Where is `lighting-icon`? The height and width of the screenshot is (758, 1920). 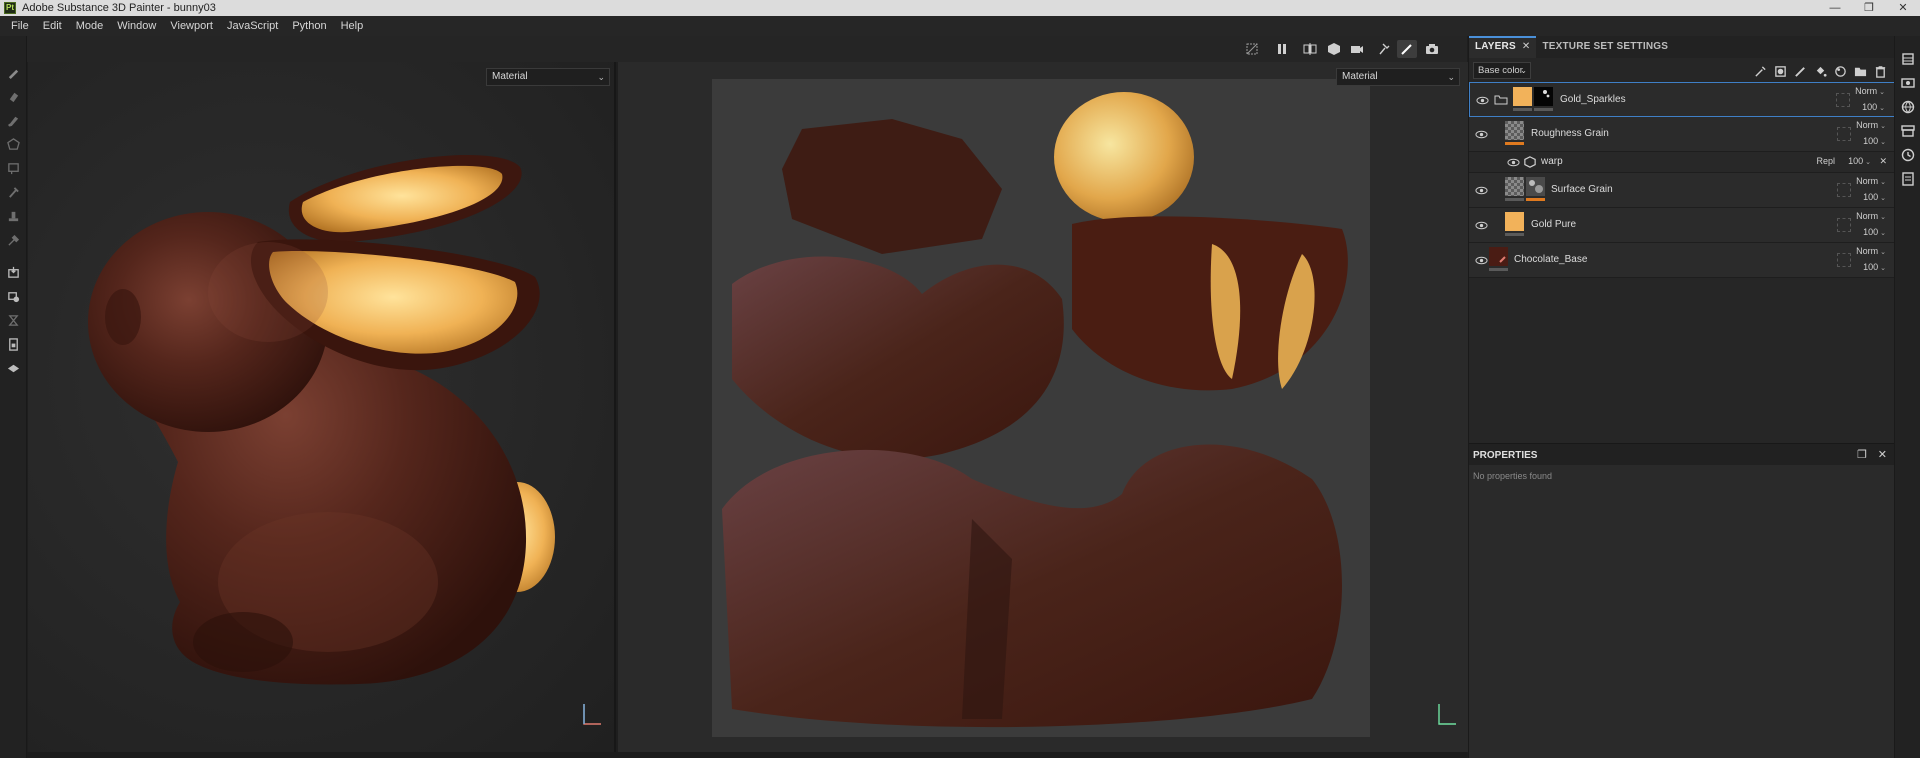
lighting-icon is located at coordinates (1384, 49).